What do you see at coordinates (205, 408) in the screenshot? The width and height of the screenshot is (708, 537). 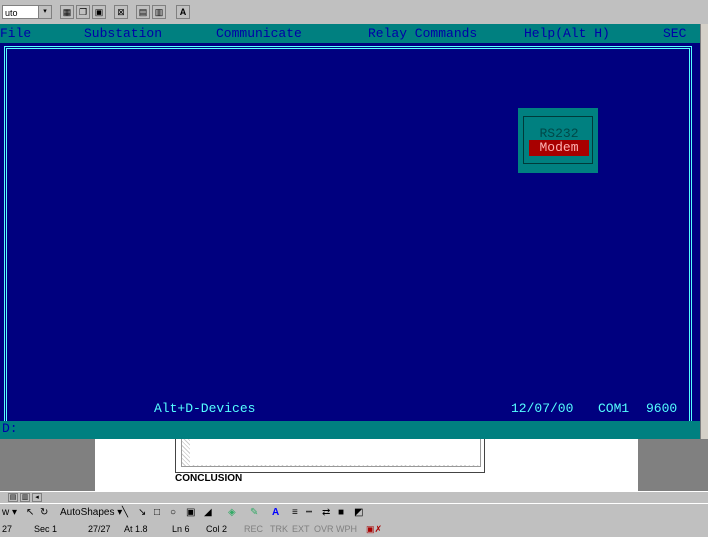 I see `devices-hotkey-label: Alt+D-Devices` at bounding box center [205, 408].